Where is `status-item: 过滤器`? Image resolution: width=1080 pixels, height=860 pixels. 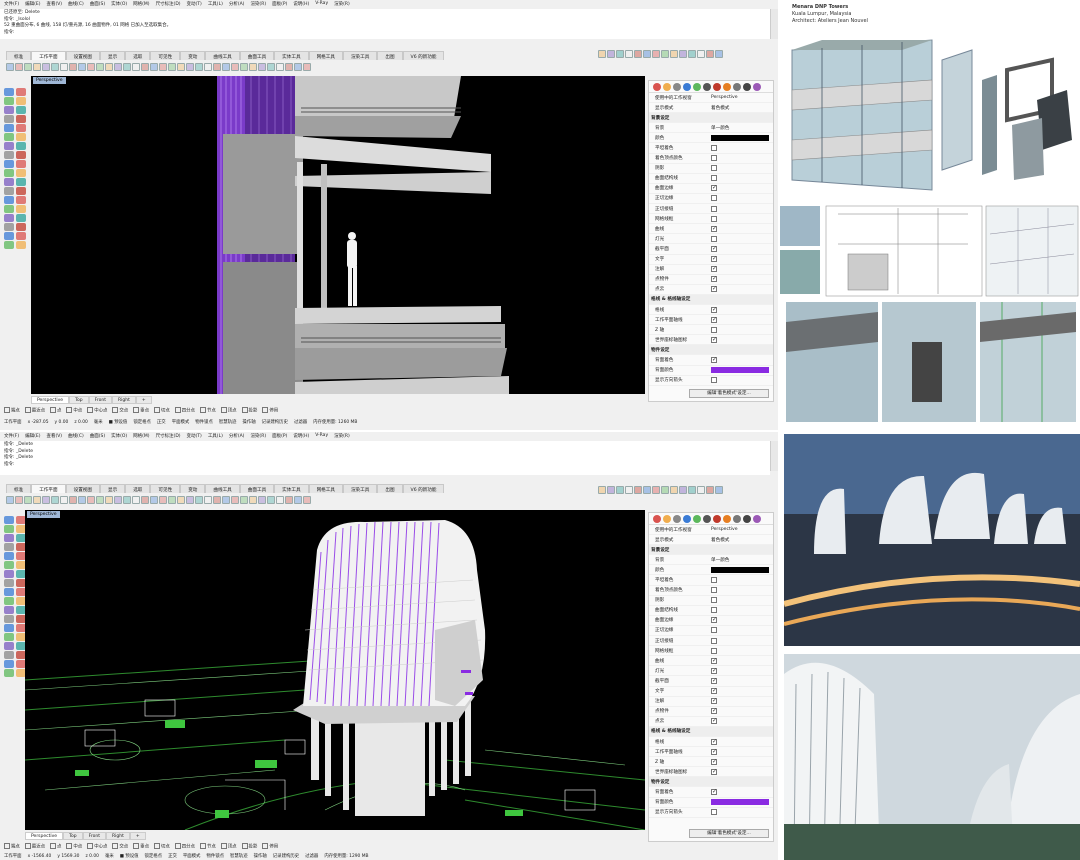 status-item: 过滤器 is located at coordinates (311, 856).